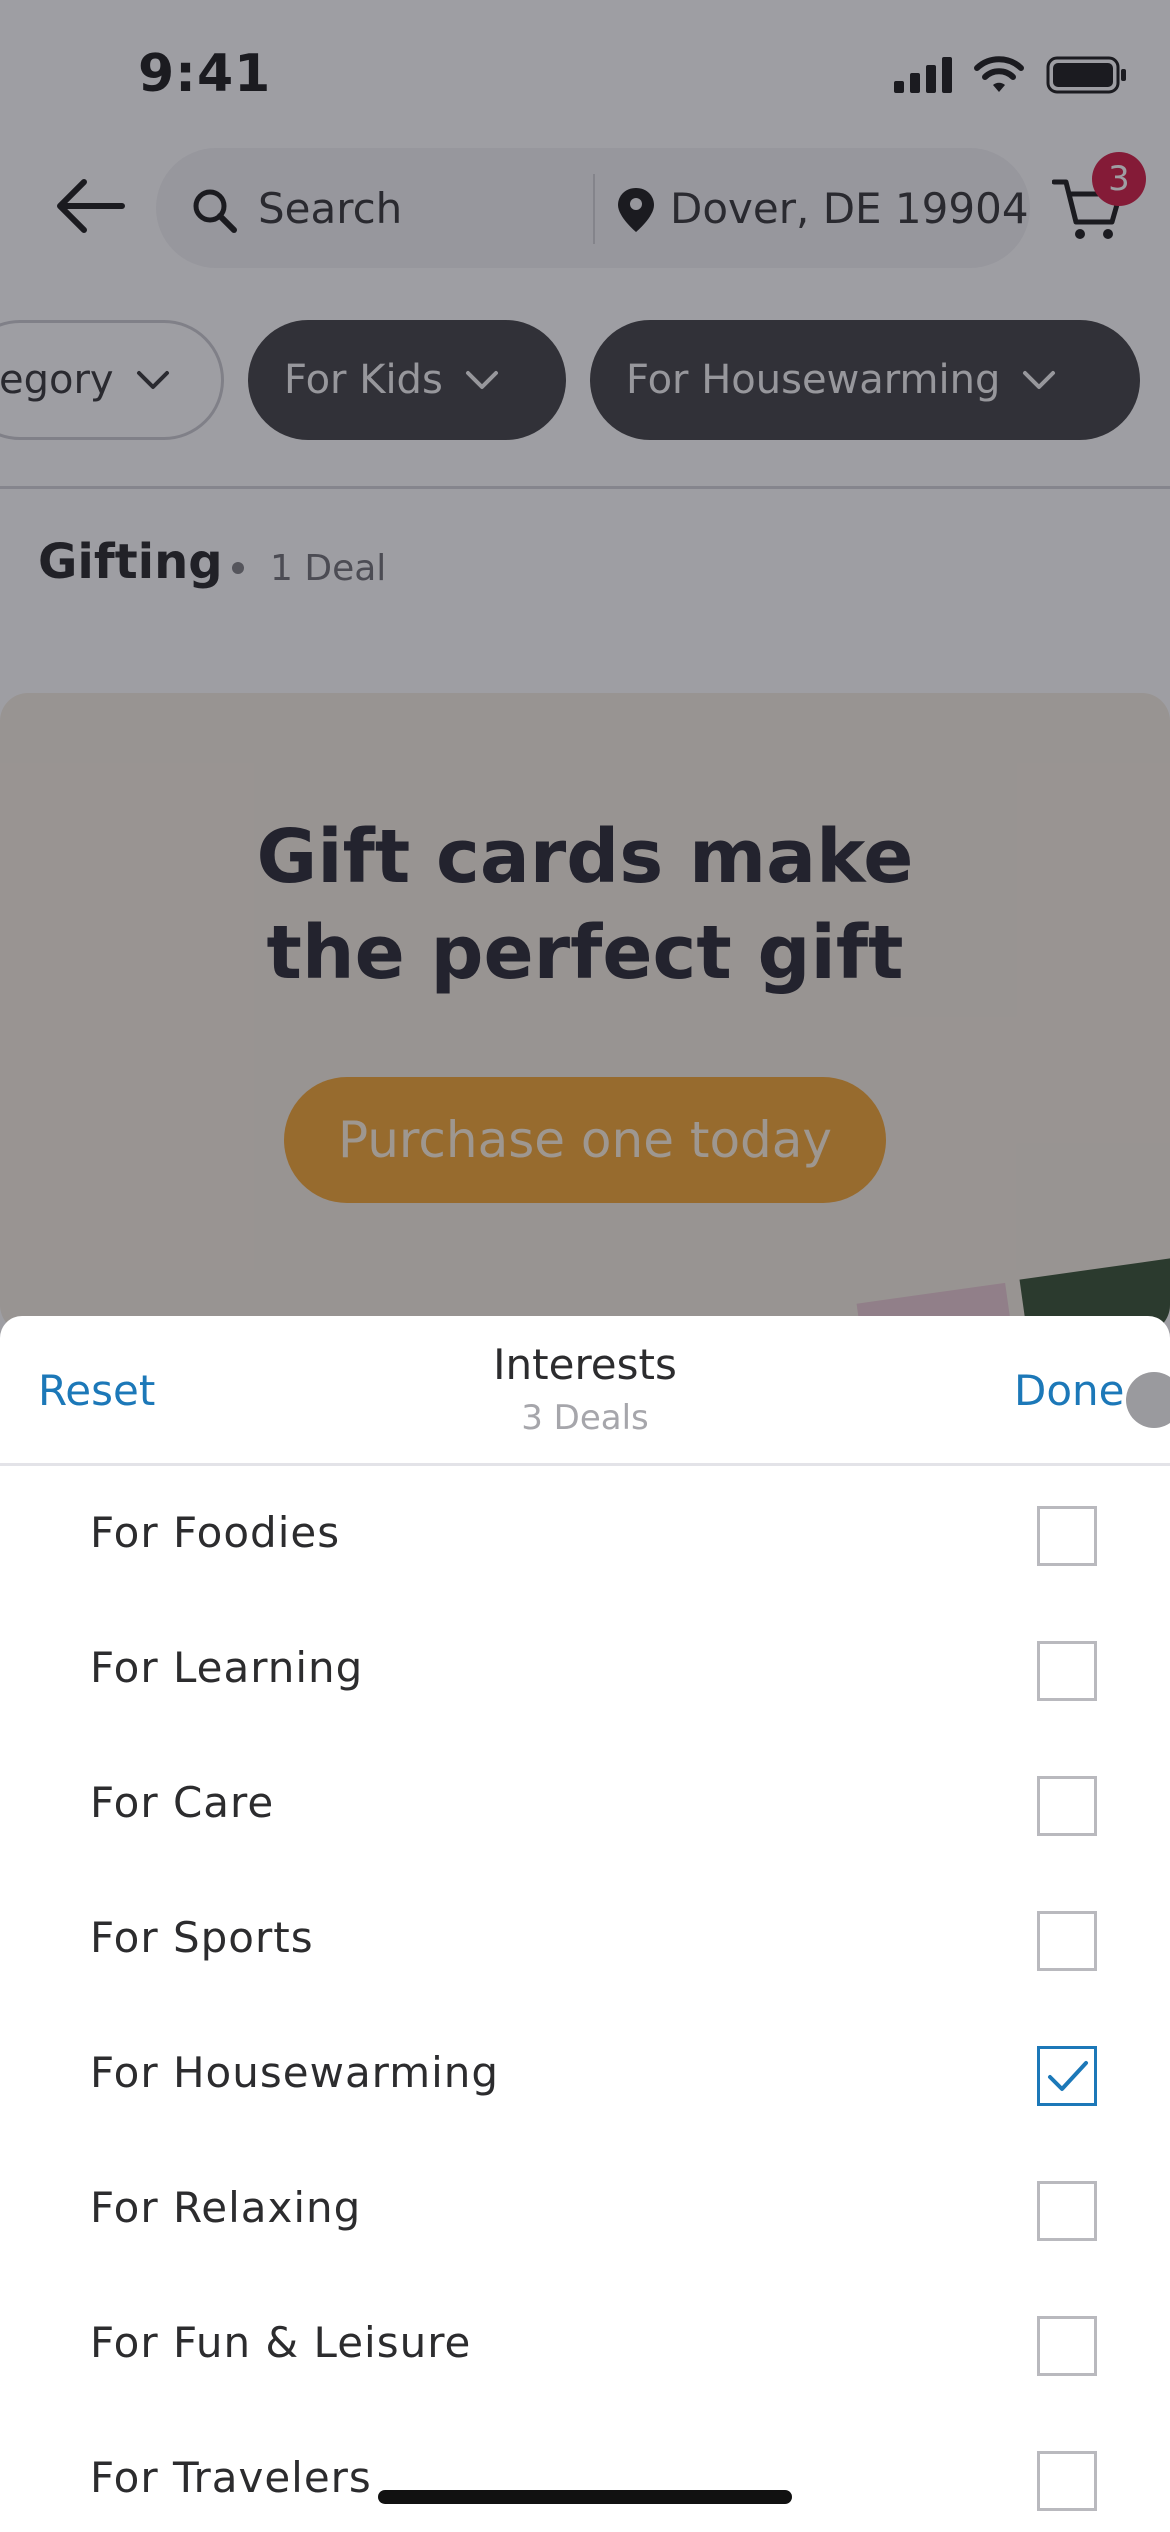 Image resolution: width=1170 pixels, height=2532 pixels. I want to click on option-label: For Relaxing, so click(226, 2207).